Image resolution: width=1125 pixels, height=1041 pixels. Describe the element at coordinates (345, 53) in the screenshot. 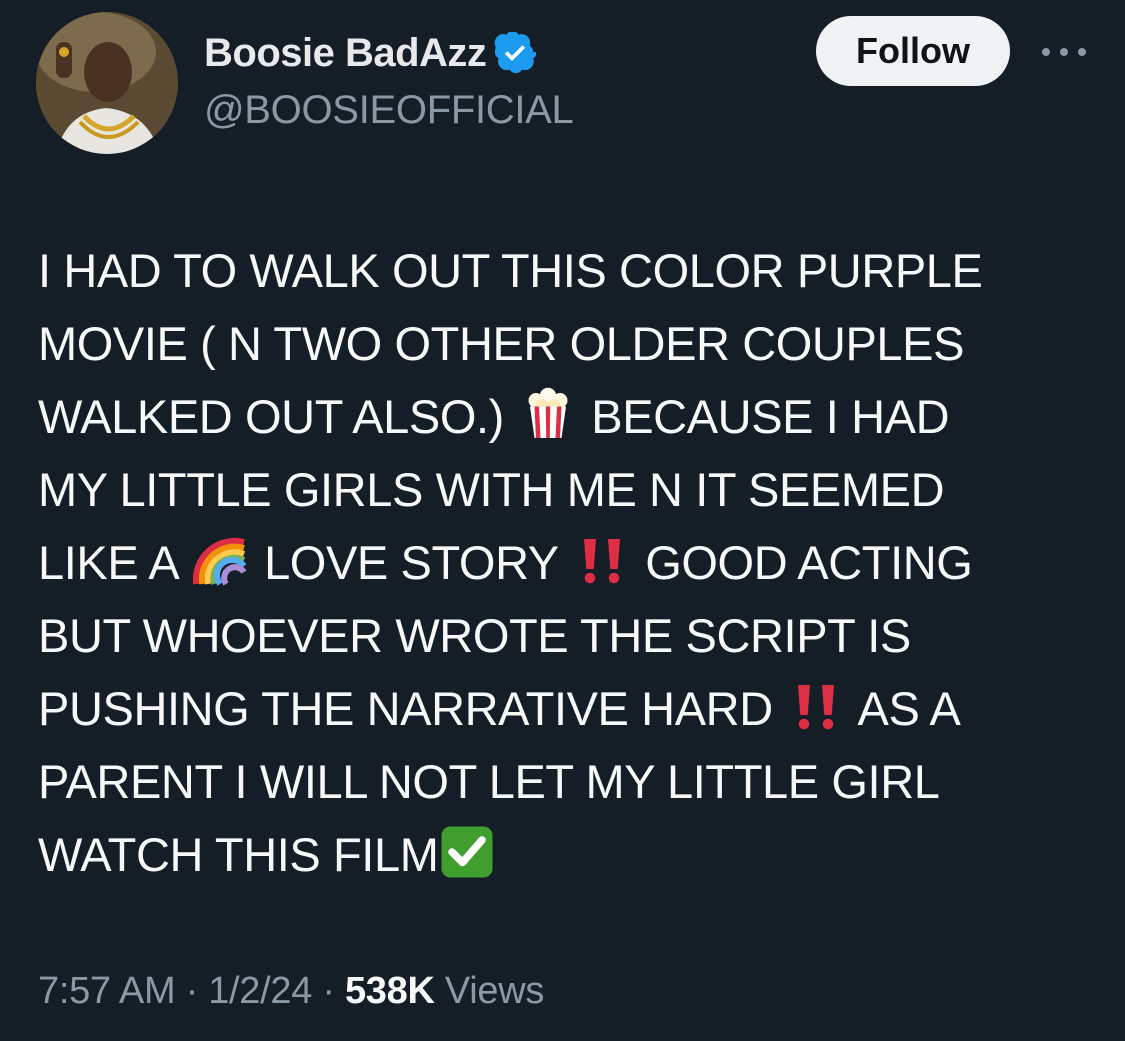

I see `display-name: Boosie BadAzz` at that location.